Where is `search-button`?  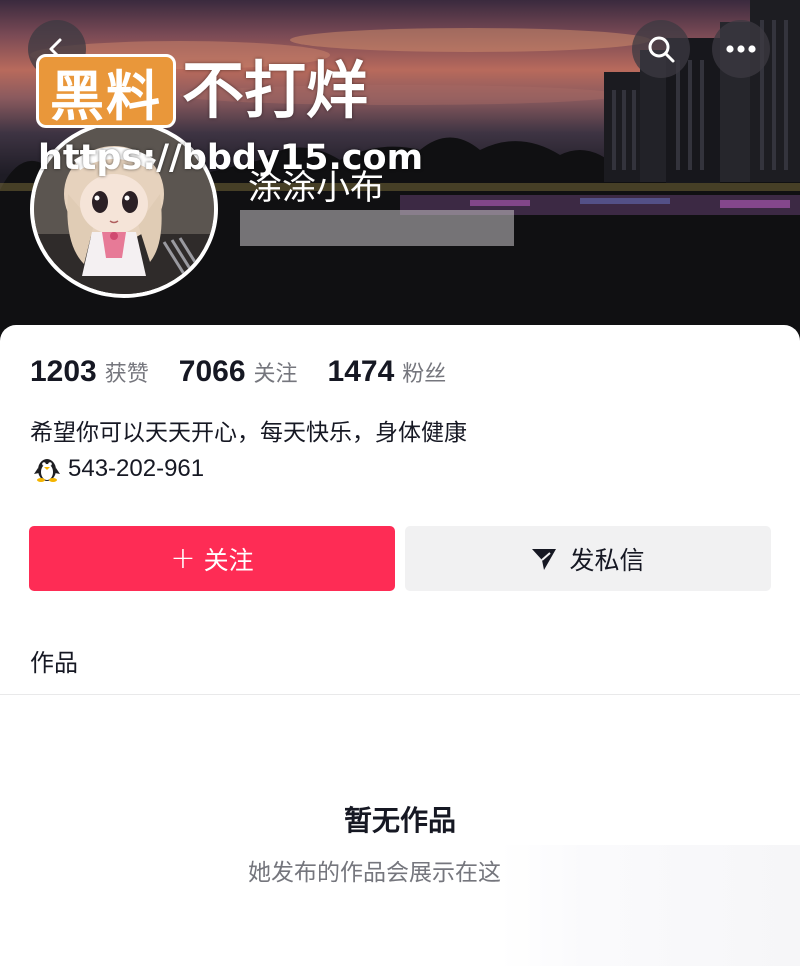 search-button is located at coordinates (661, 49).